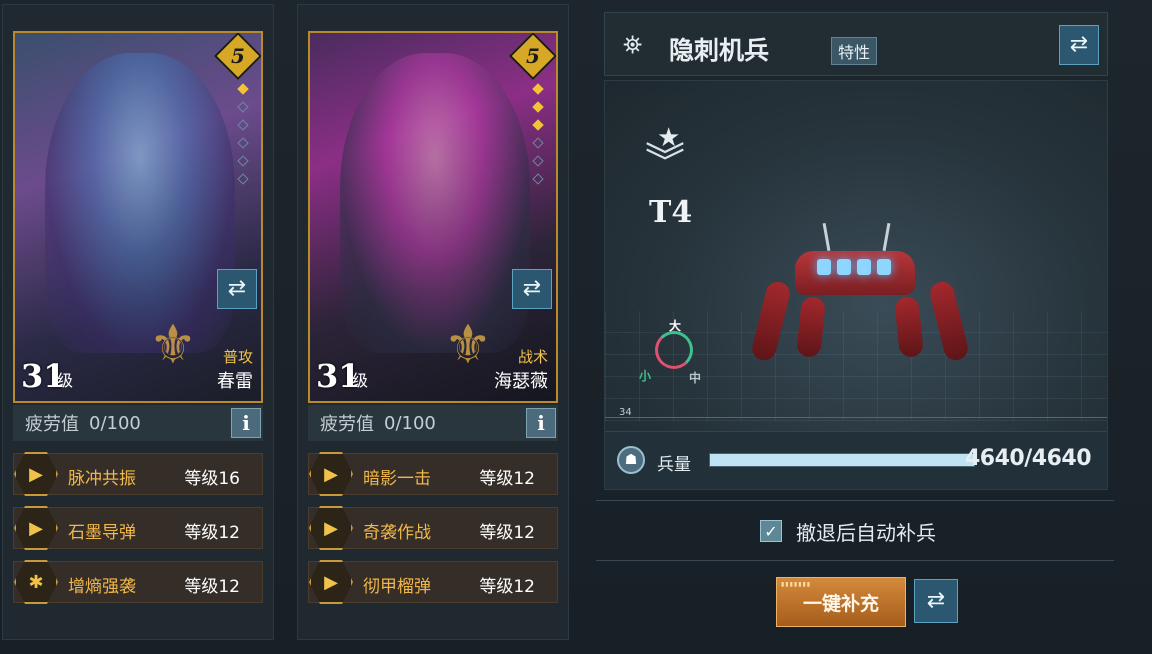  I want to click on swap-unit-button: ⇄, so click(1079, 45).